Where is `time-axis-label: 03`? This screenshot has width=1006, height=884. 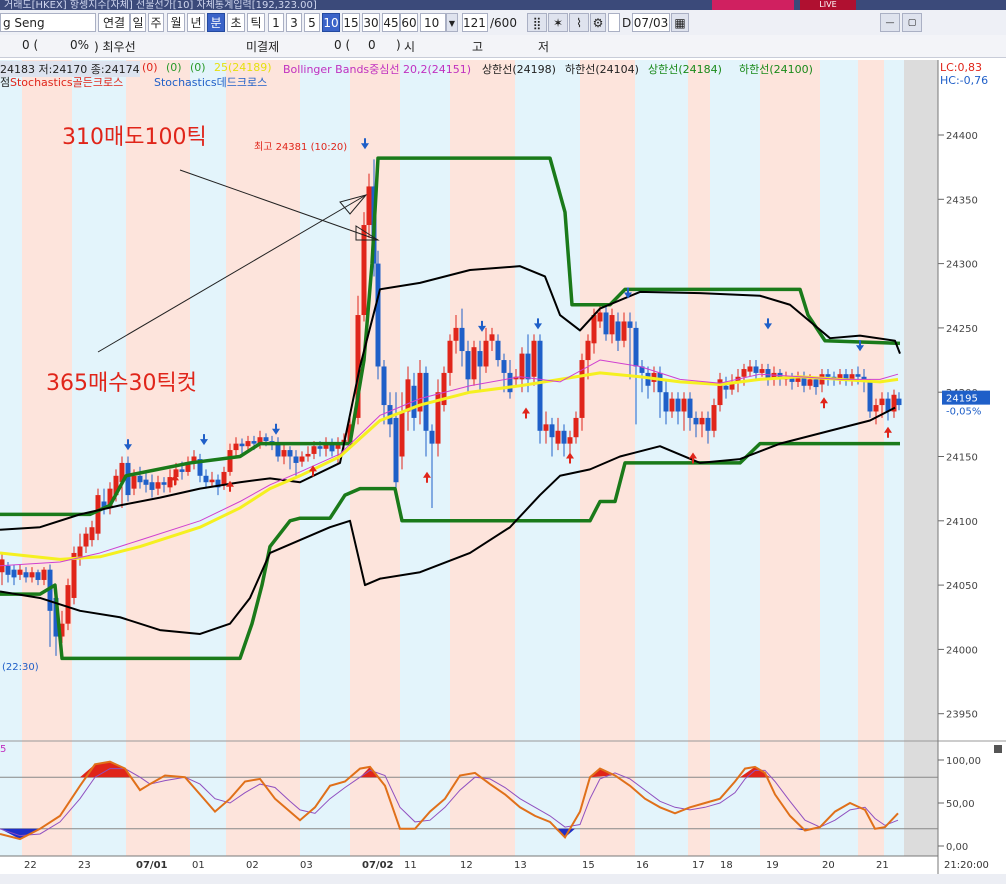 time-axis-label: 03 is located at coordinates (306, 865).